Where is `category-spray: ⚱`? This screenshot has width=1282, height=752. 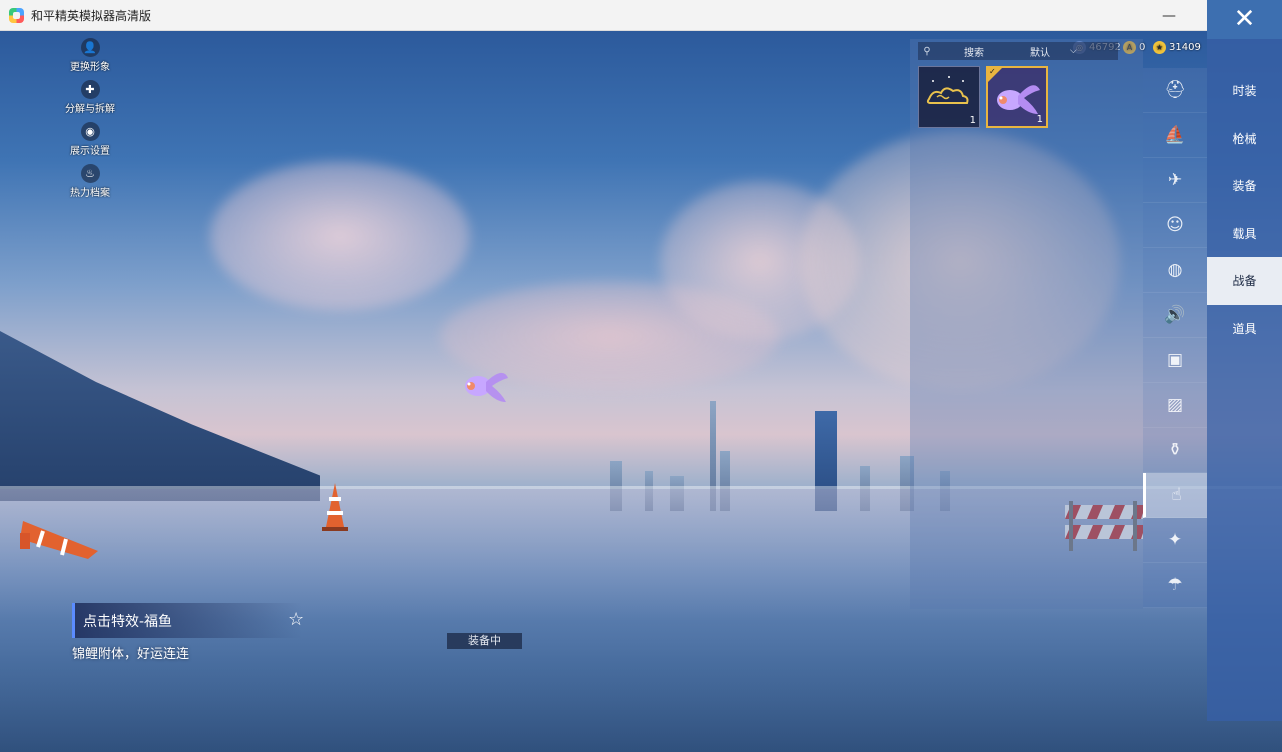 category-spray: ⚱ is located at coordinates (1175, 450).